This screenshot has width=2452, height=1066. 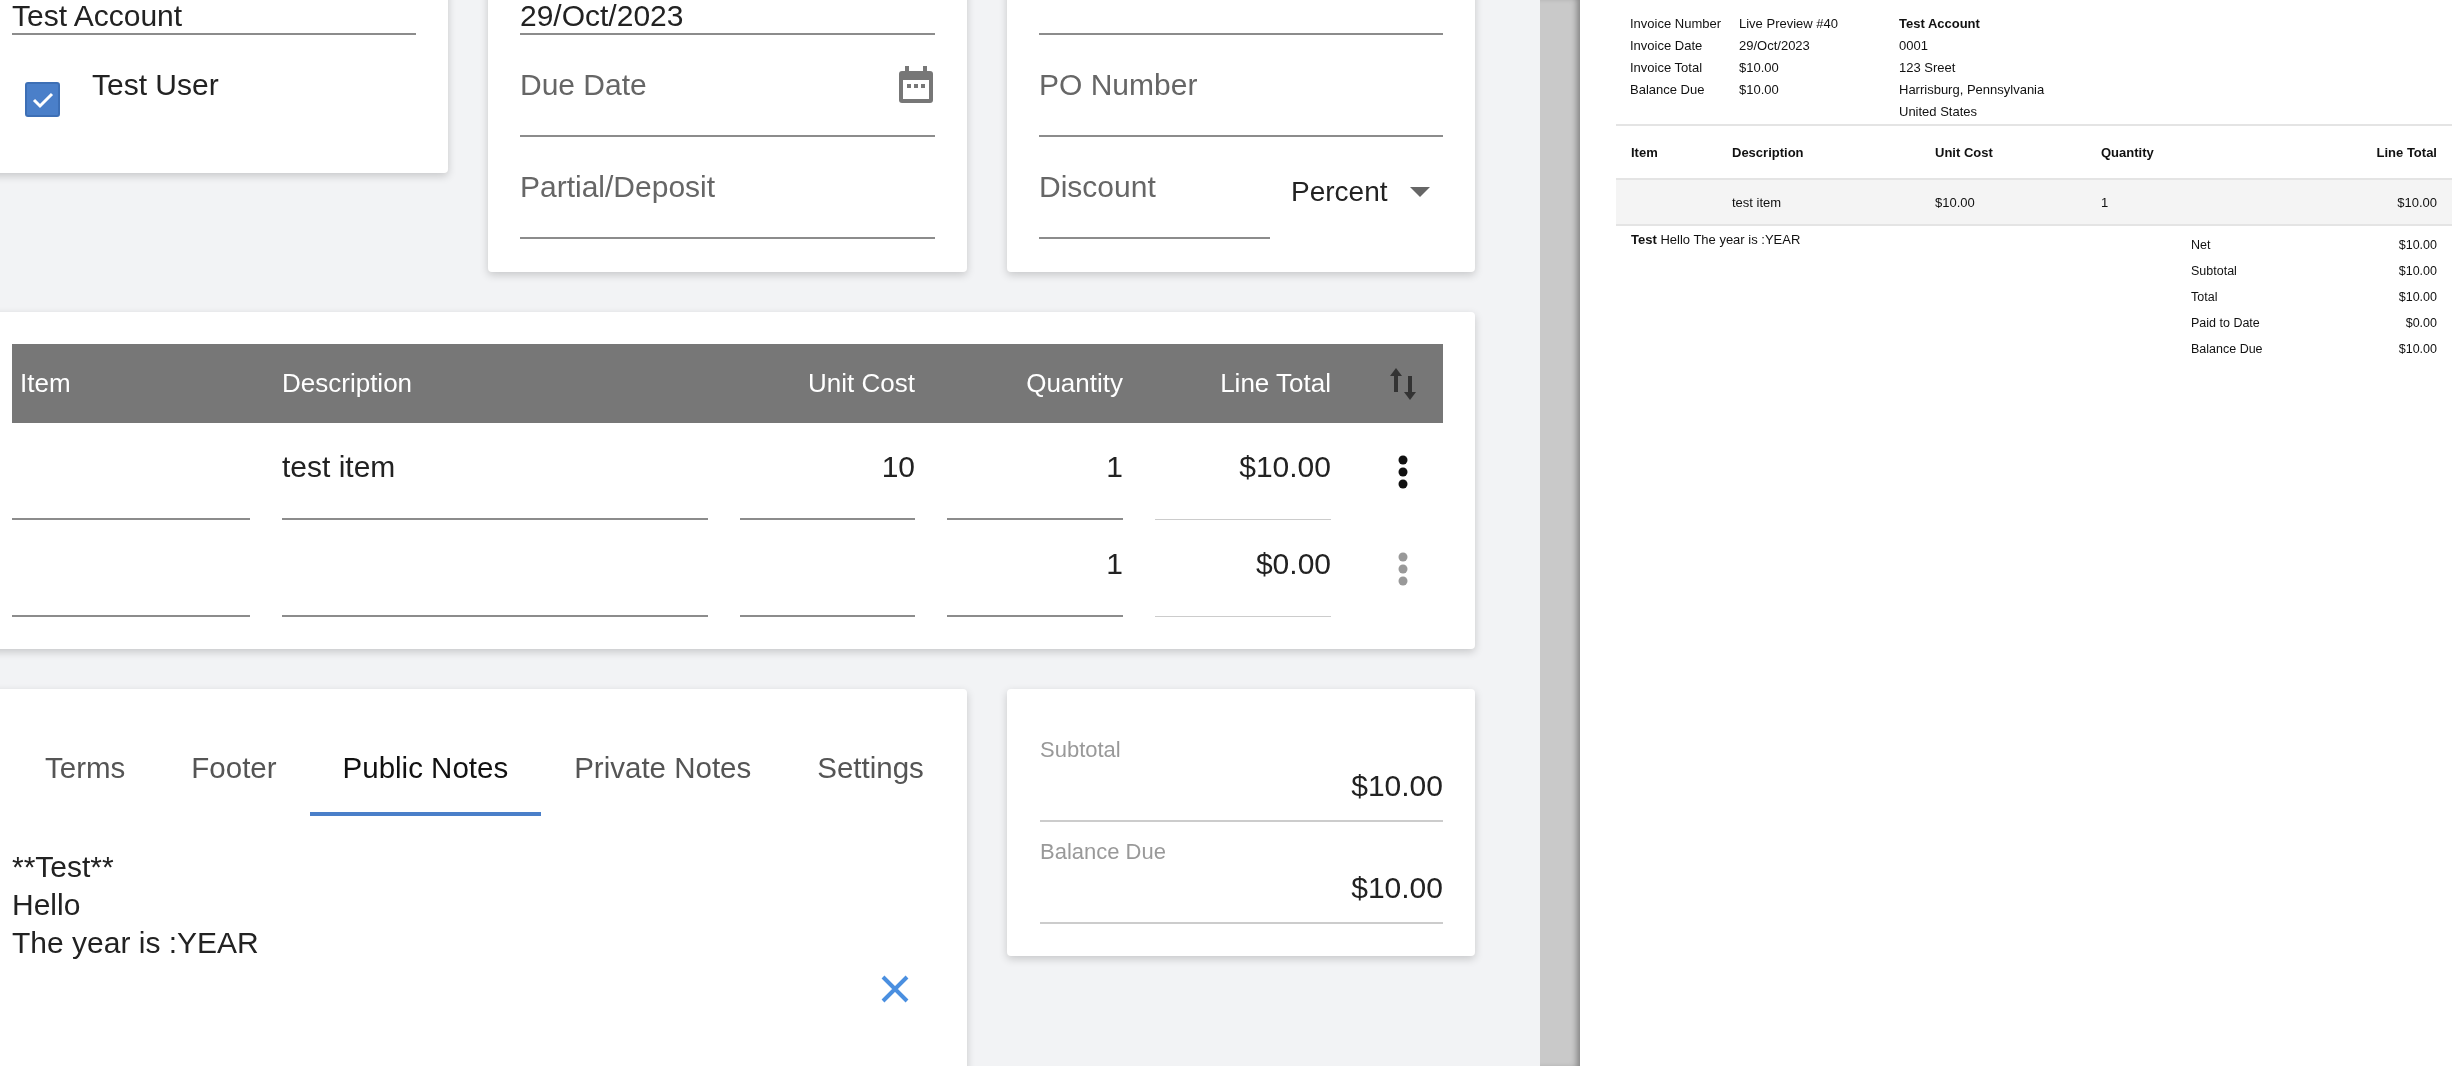 What do you see at coordinates (214, 17) in the screenshot?
I see `client-field: Test Account` at bounding box center [214, 17].